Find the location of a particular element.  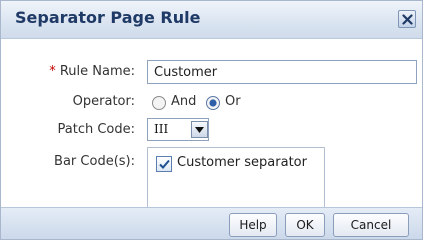

patch-code-value: III is located at coordinates (161, 129).